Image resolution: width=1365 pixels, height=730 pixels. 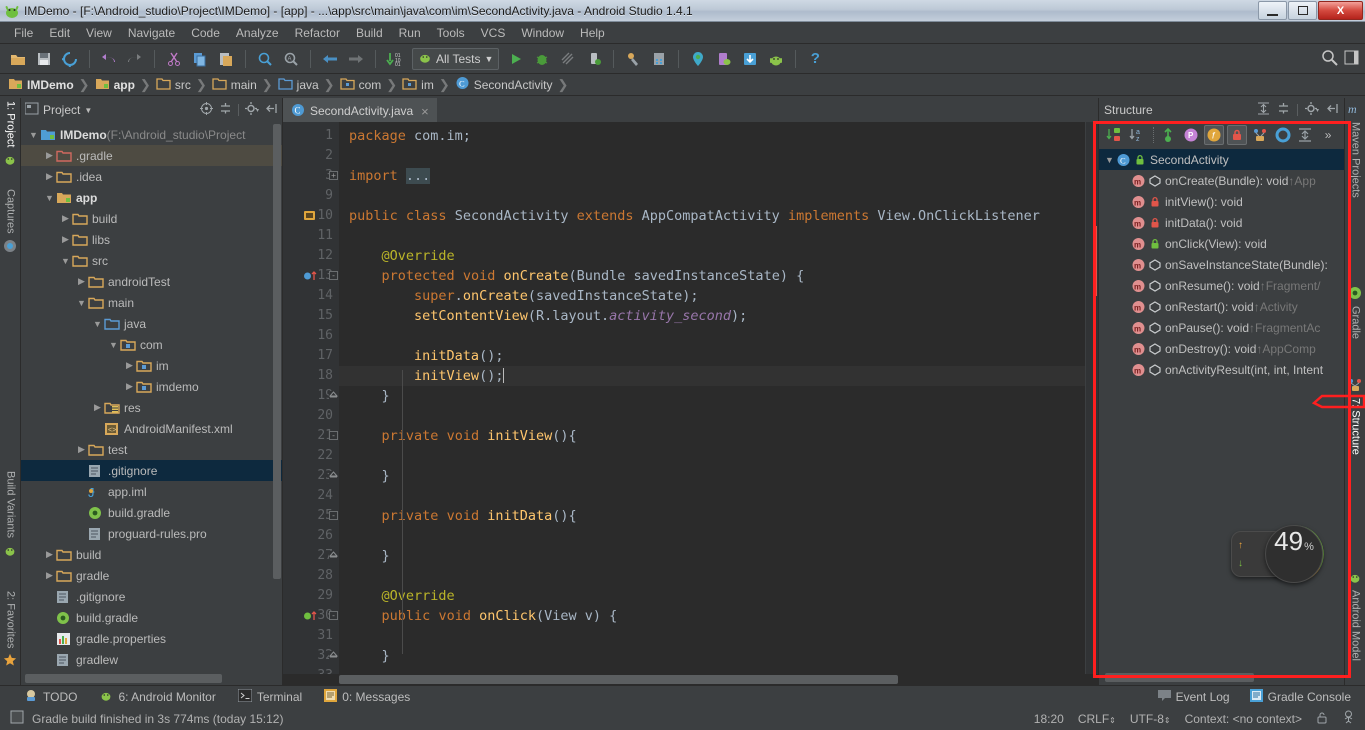 I want to click on gutter-line: 1, so click(x=311, y=136).